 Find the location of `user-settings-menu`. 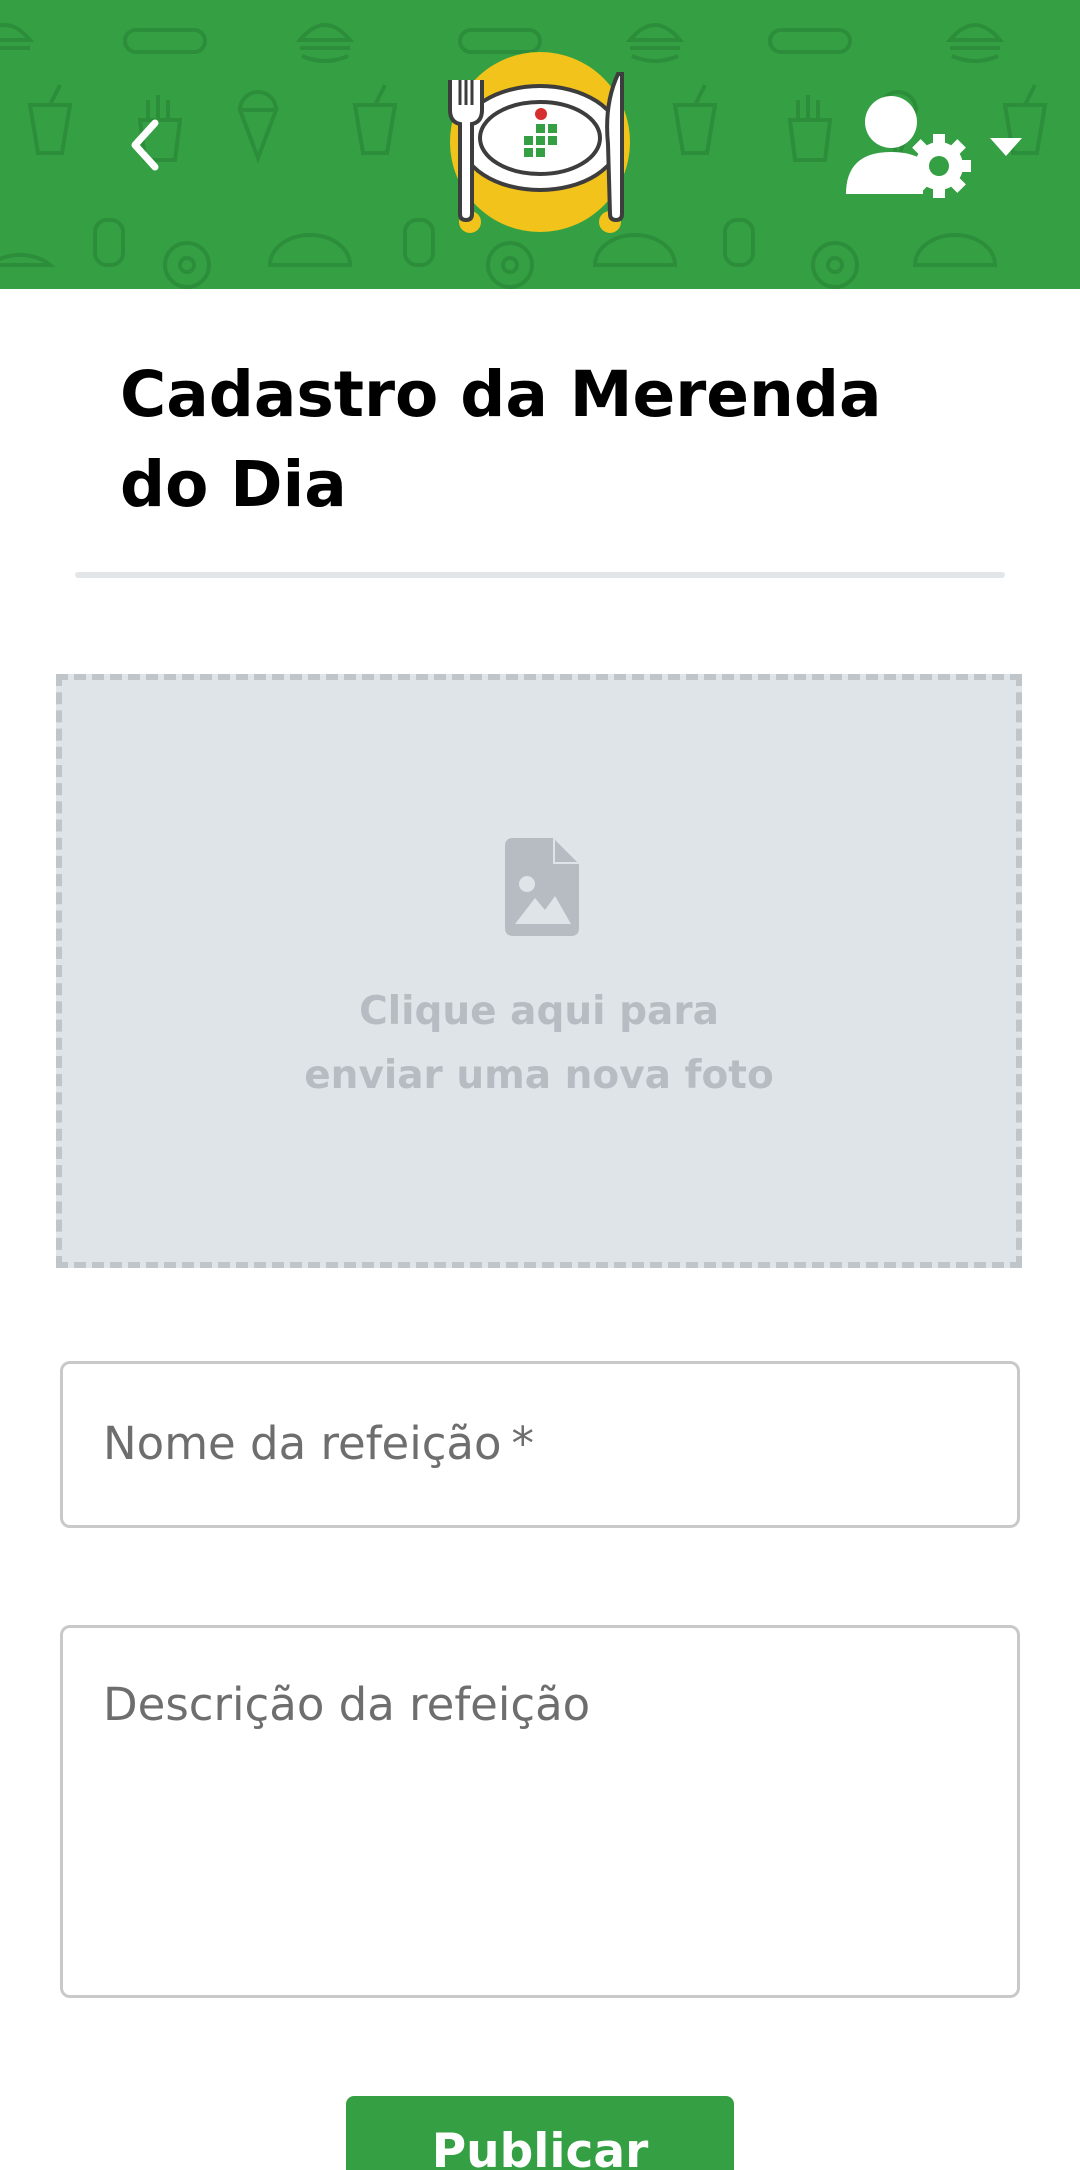

user-settings-menu is located at coordinates (940, 150).